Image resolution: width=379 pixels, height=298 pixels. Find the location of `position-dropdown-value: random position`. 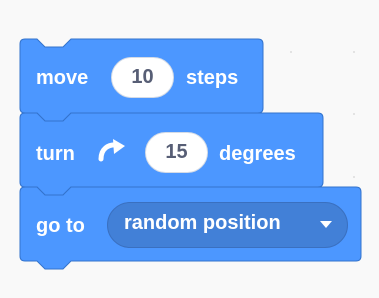

position-dropdown-value: random position is located at coordinates (202, 223).